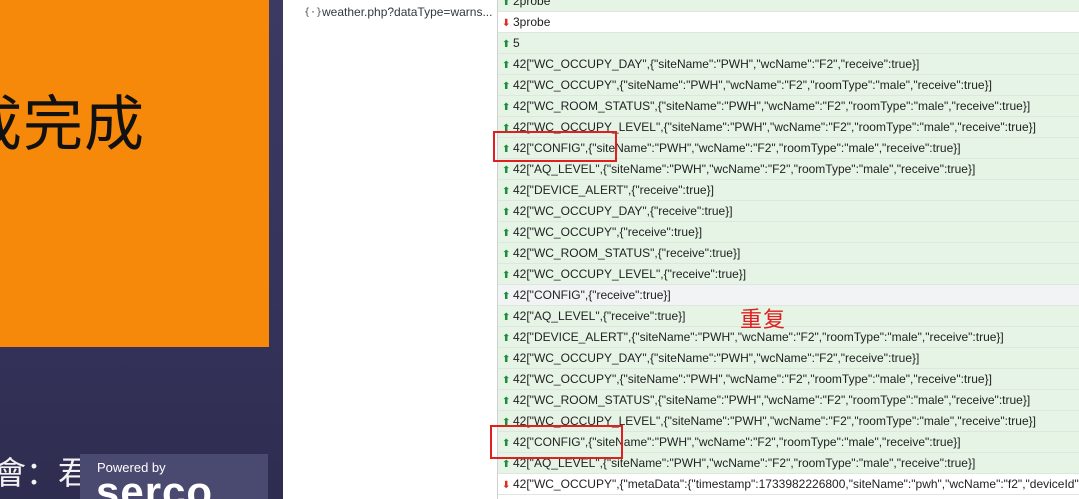 The image size is (1079, 499). Describe the element at coordinates (788, 253) in the screenshot. I see `message-row: ⬆ 42["WC_ROOM_STATUS",{"receive":true}]` at that location.